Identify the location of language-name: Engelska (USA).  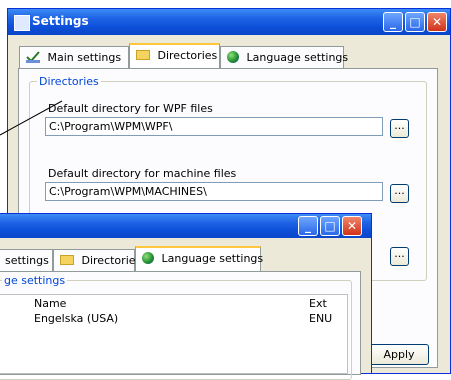
(76, 318).